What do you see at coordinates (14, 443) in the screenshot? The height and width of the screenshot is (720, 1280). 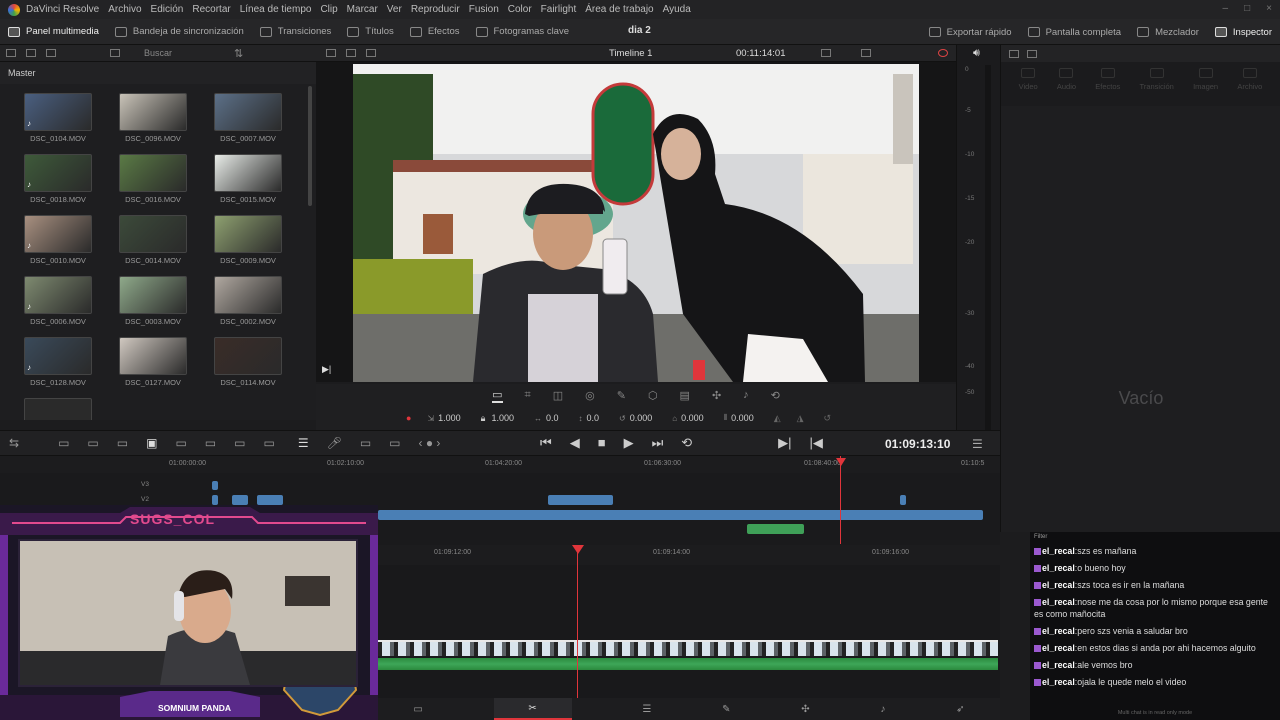 I see `layout-options-icon: ⇆` at bounding box center [14, 443].